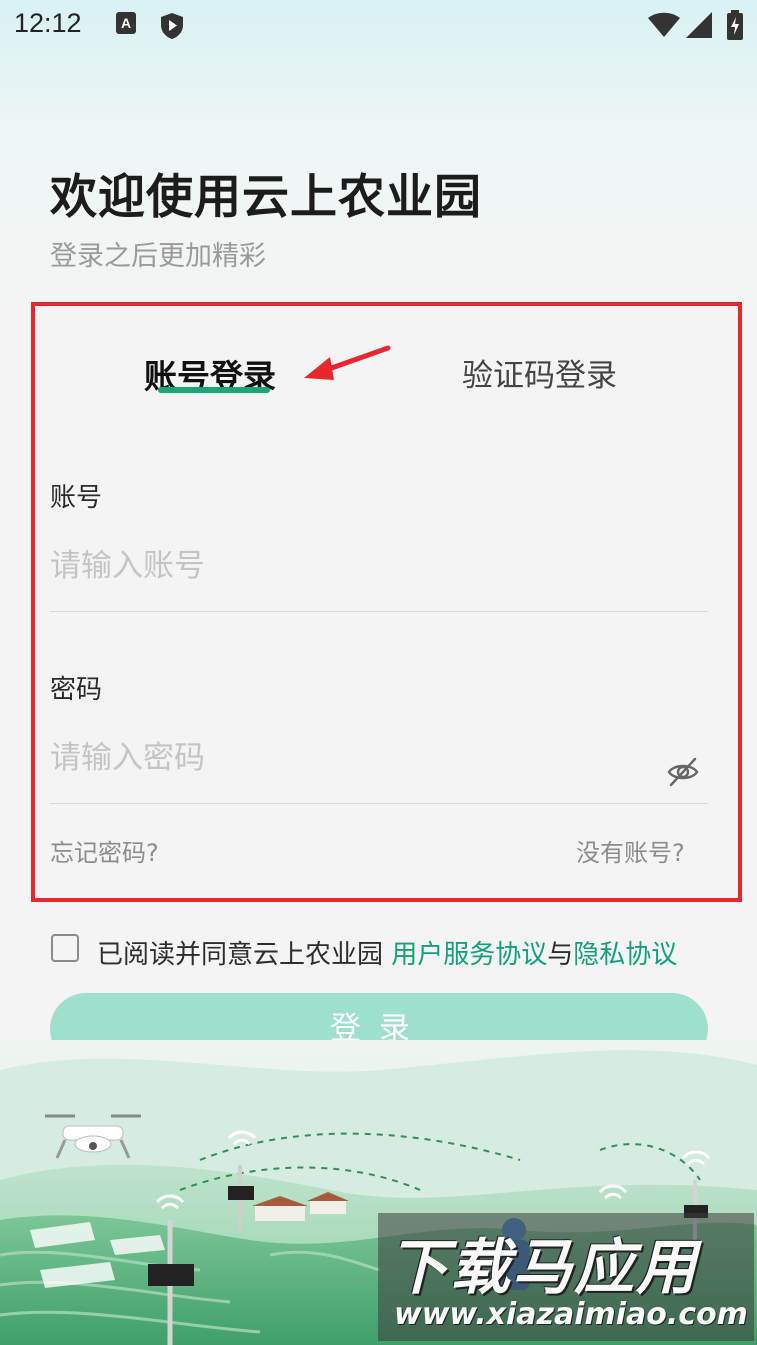 The height and width of the screenshot is (1345, 757). What do you see at coordinates (350, 566) in the screenshot?
I see `account-input` at bounding box center [350, 566].